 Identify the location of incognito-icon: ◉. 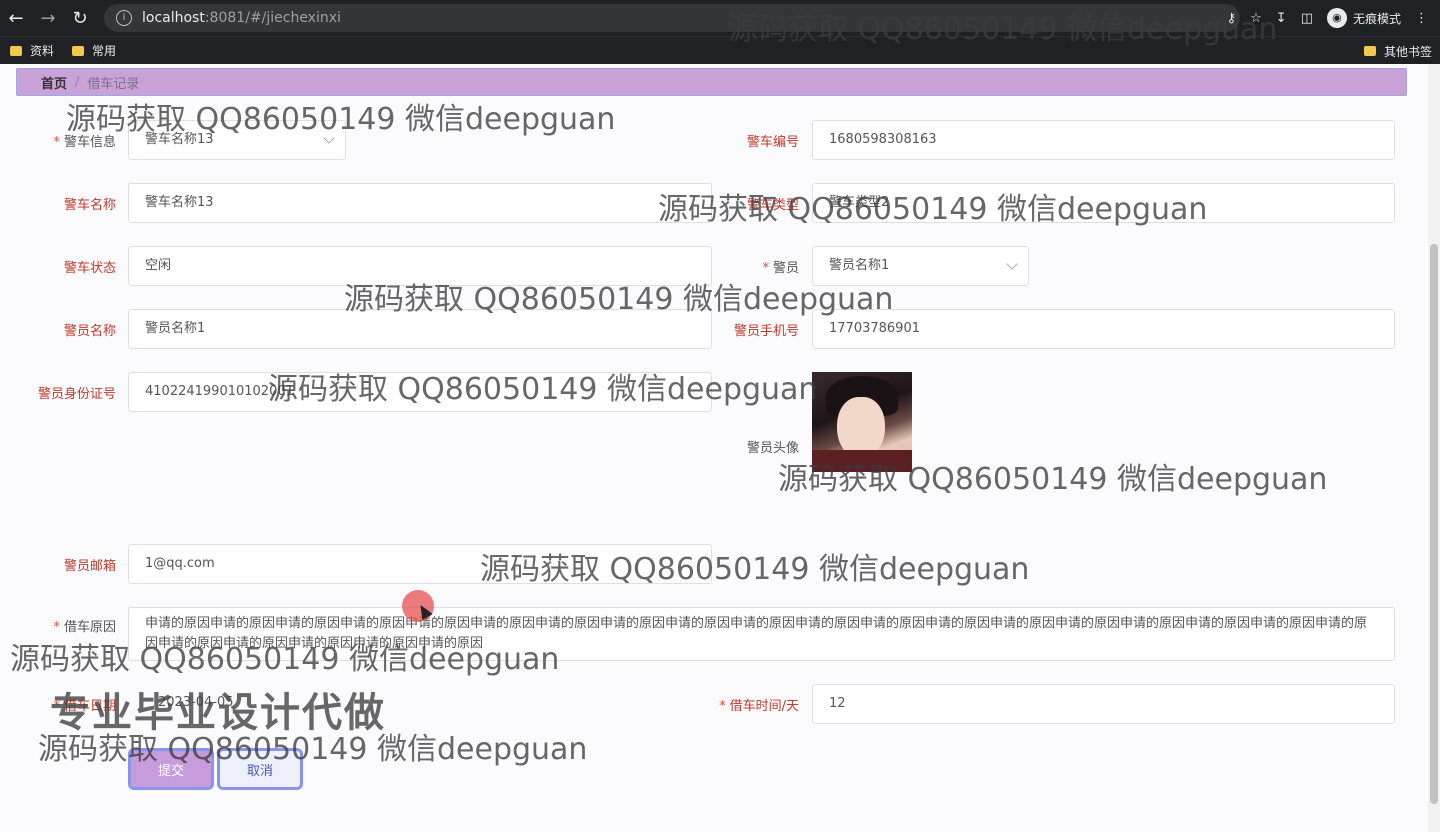
(1336, 18).